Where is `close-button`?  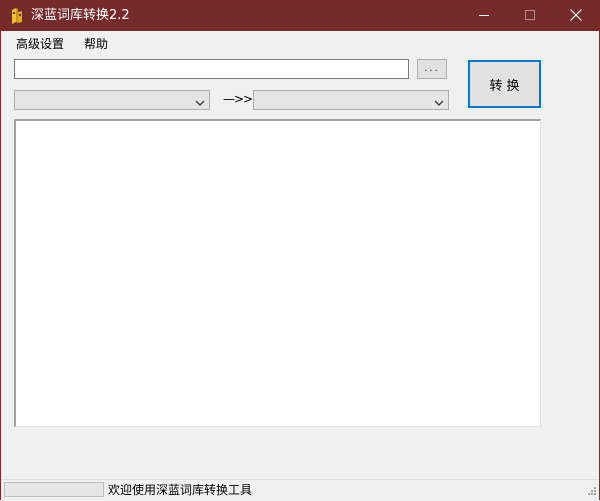
close-button is located at coordinates (576, 16).